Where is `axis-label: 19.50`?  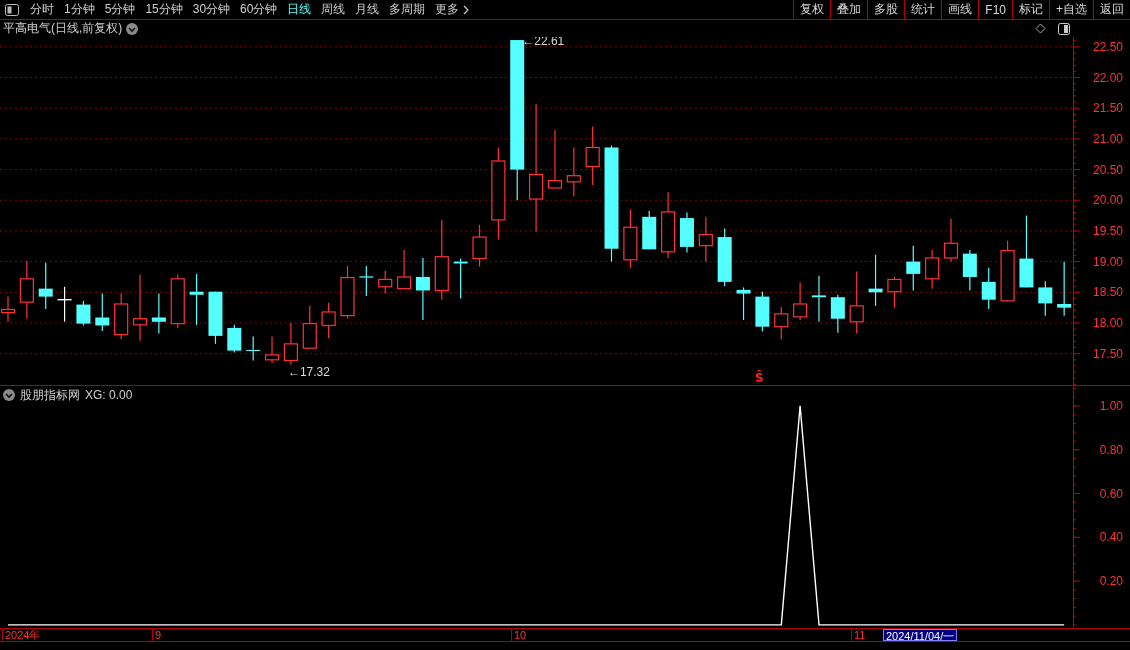 axis-label: 19.50 is located at coordinates (1107, 230).